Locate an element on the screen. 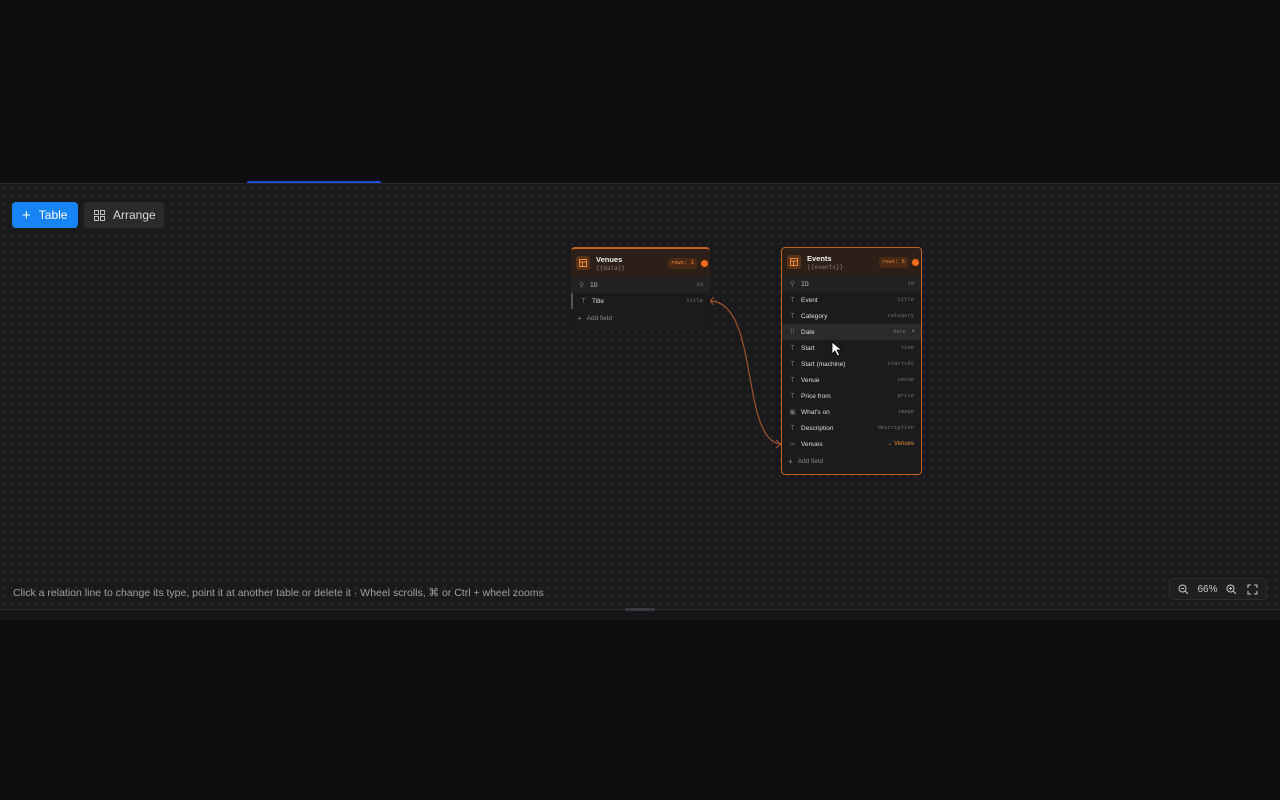 This screenshot has height=800, width=1280. field-row-venue: T Venue venue is located at coordinates (851, 380).